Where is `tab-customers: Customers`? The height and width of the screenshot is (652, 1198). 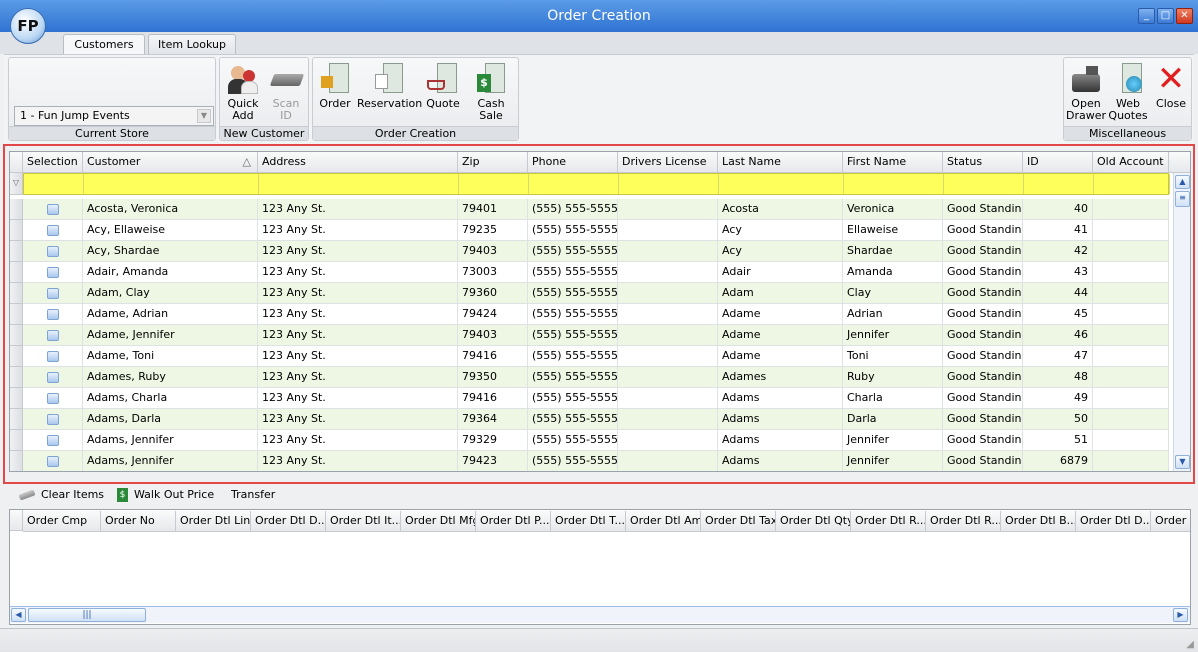 tab-customers: Customers is located at coordinates (104, 44).